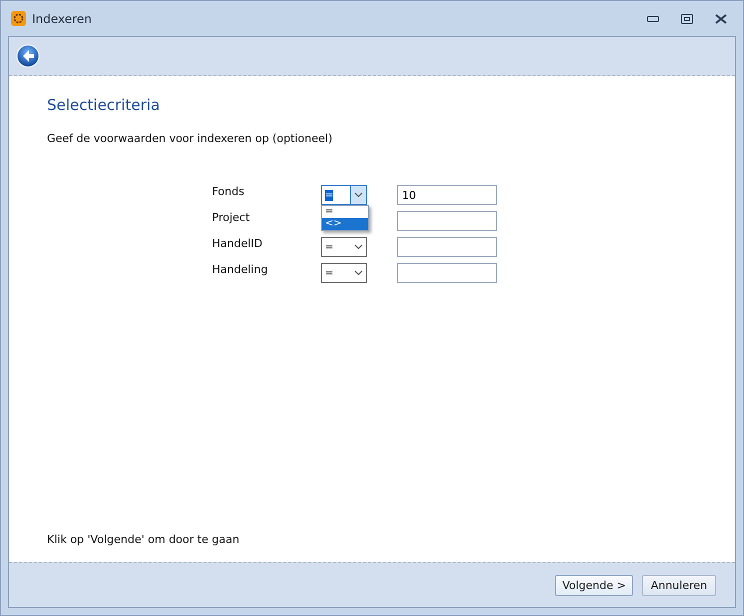 The image size is (744, 616). What do you see at coordinates (679, 585) in the screenshot?
I see `cancel-button: Annuleren` at bounding box center [679, 585].